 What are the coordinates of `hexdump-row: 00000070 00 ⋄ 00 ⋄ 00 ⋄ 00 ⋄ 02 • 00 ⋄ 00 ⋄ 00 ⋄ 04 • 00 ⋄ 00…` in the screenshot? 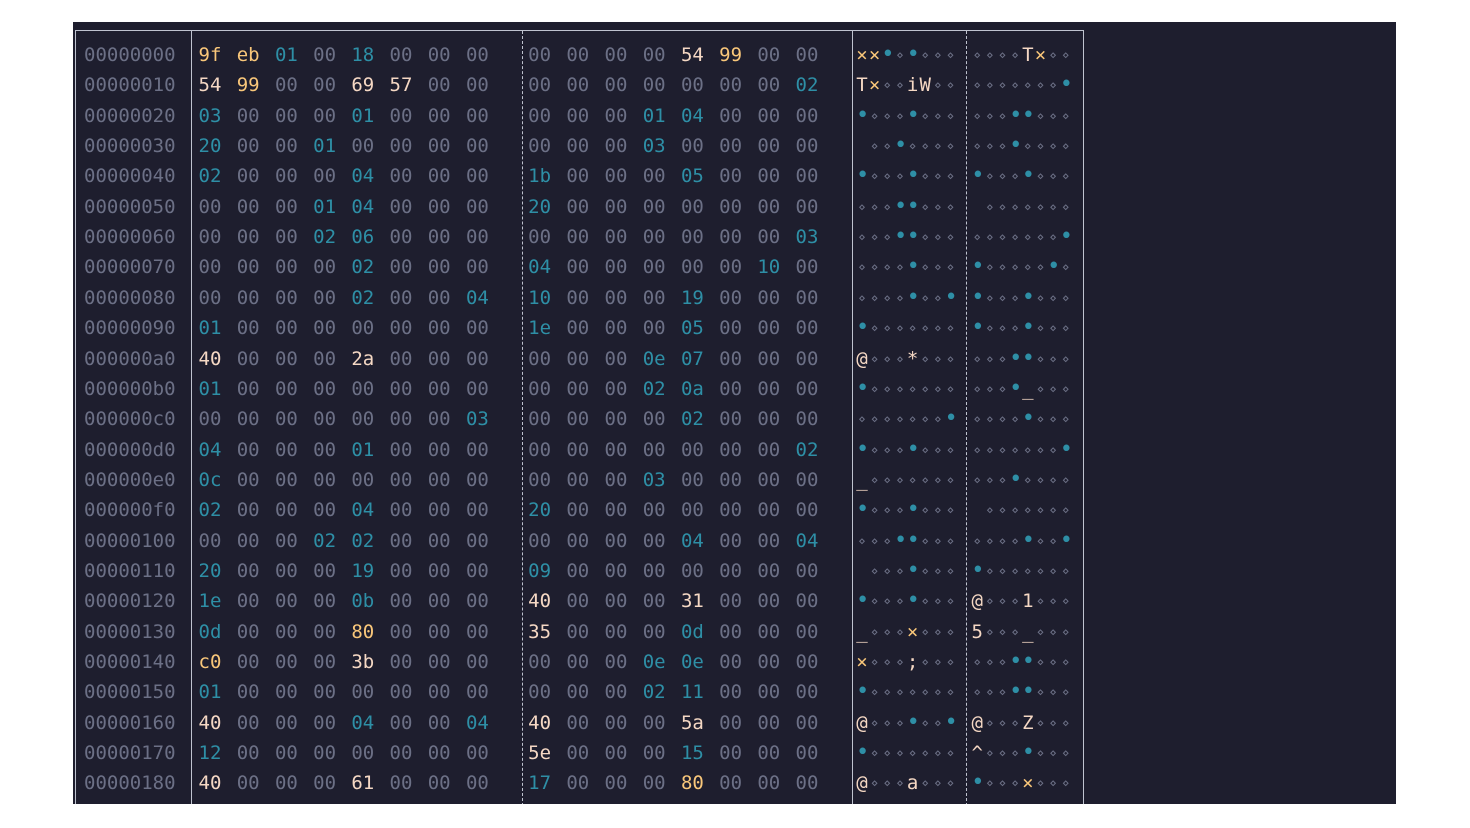 It's located at (579, 267).